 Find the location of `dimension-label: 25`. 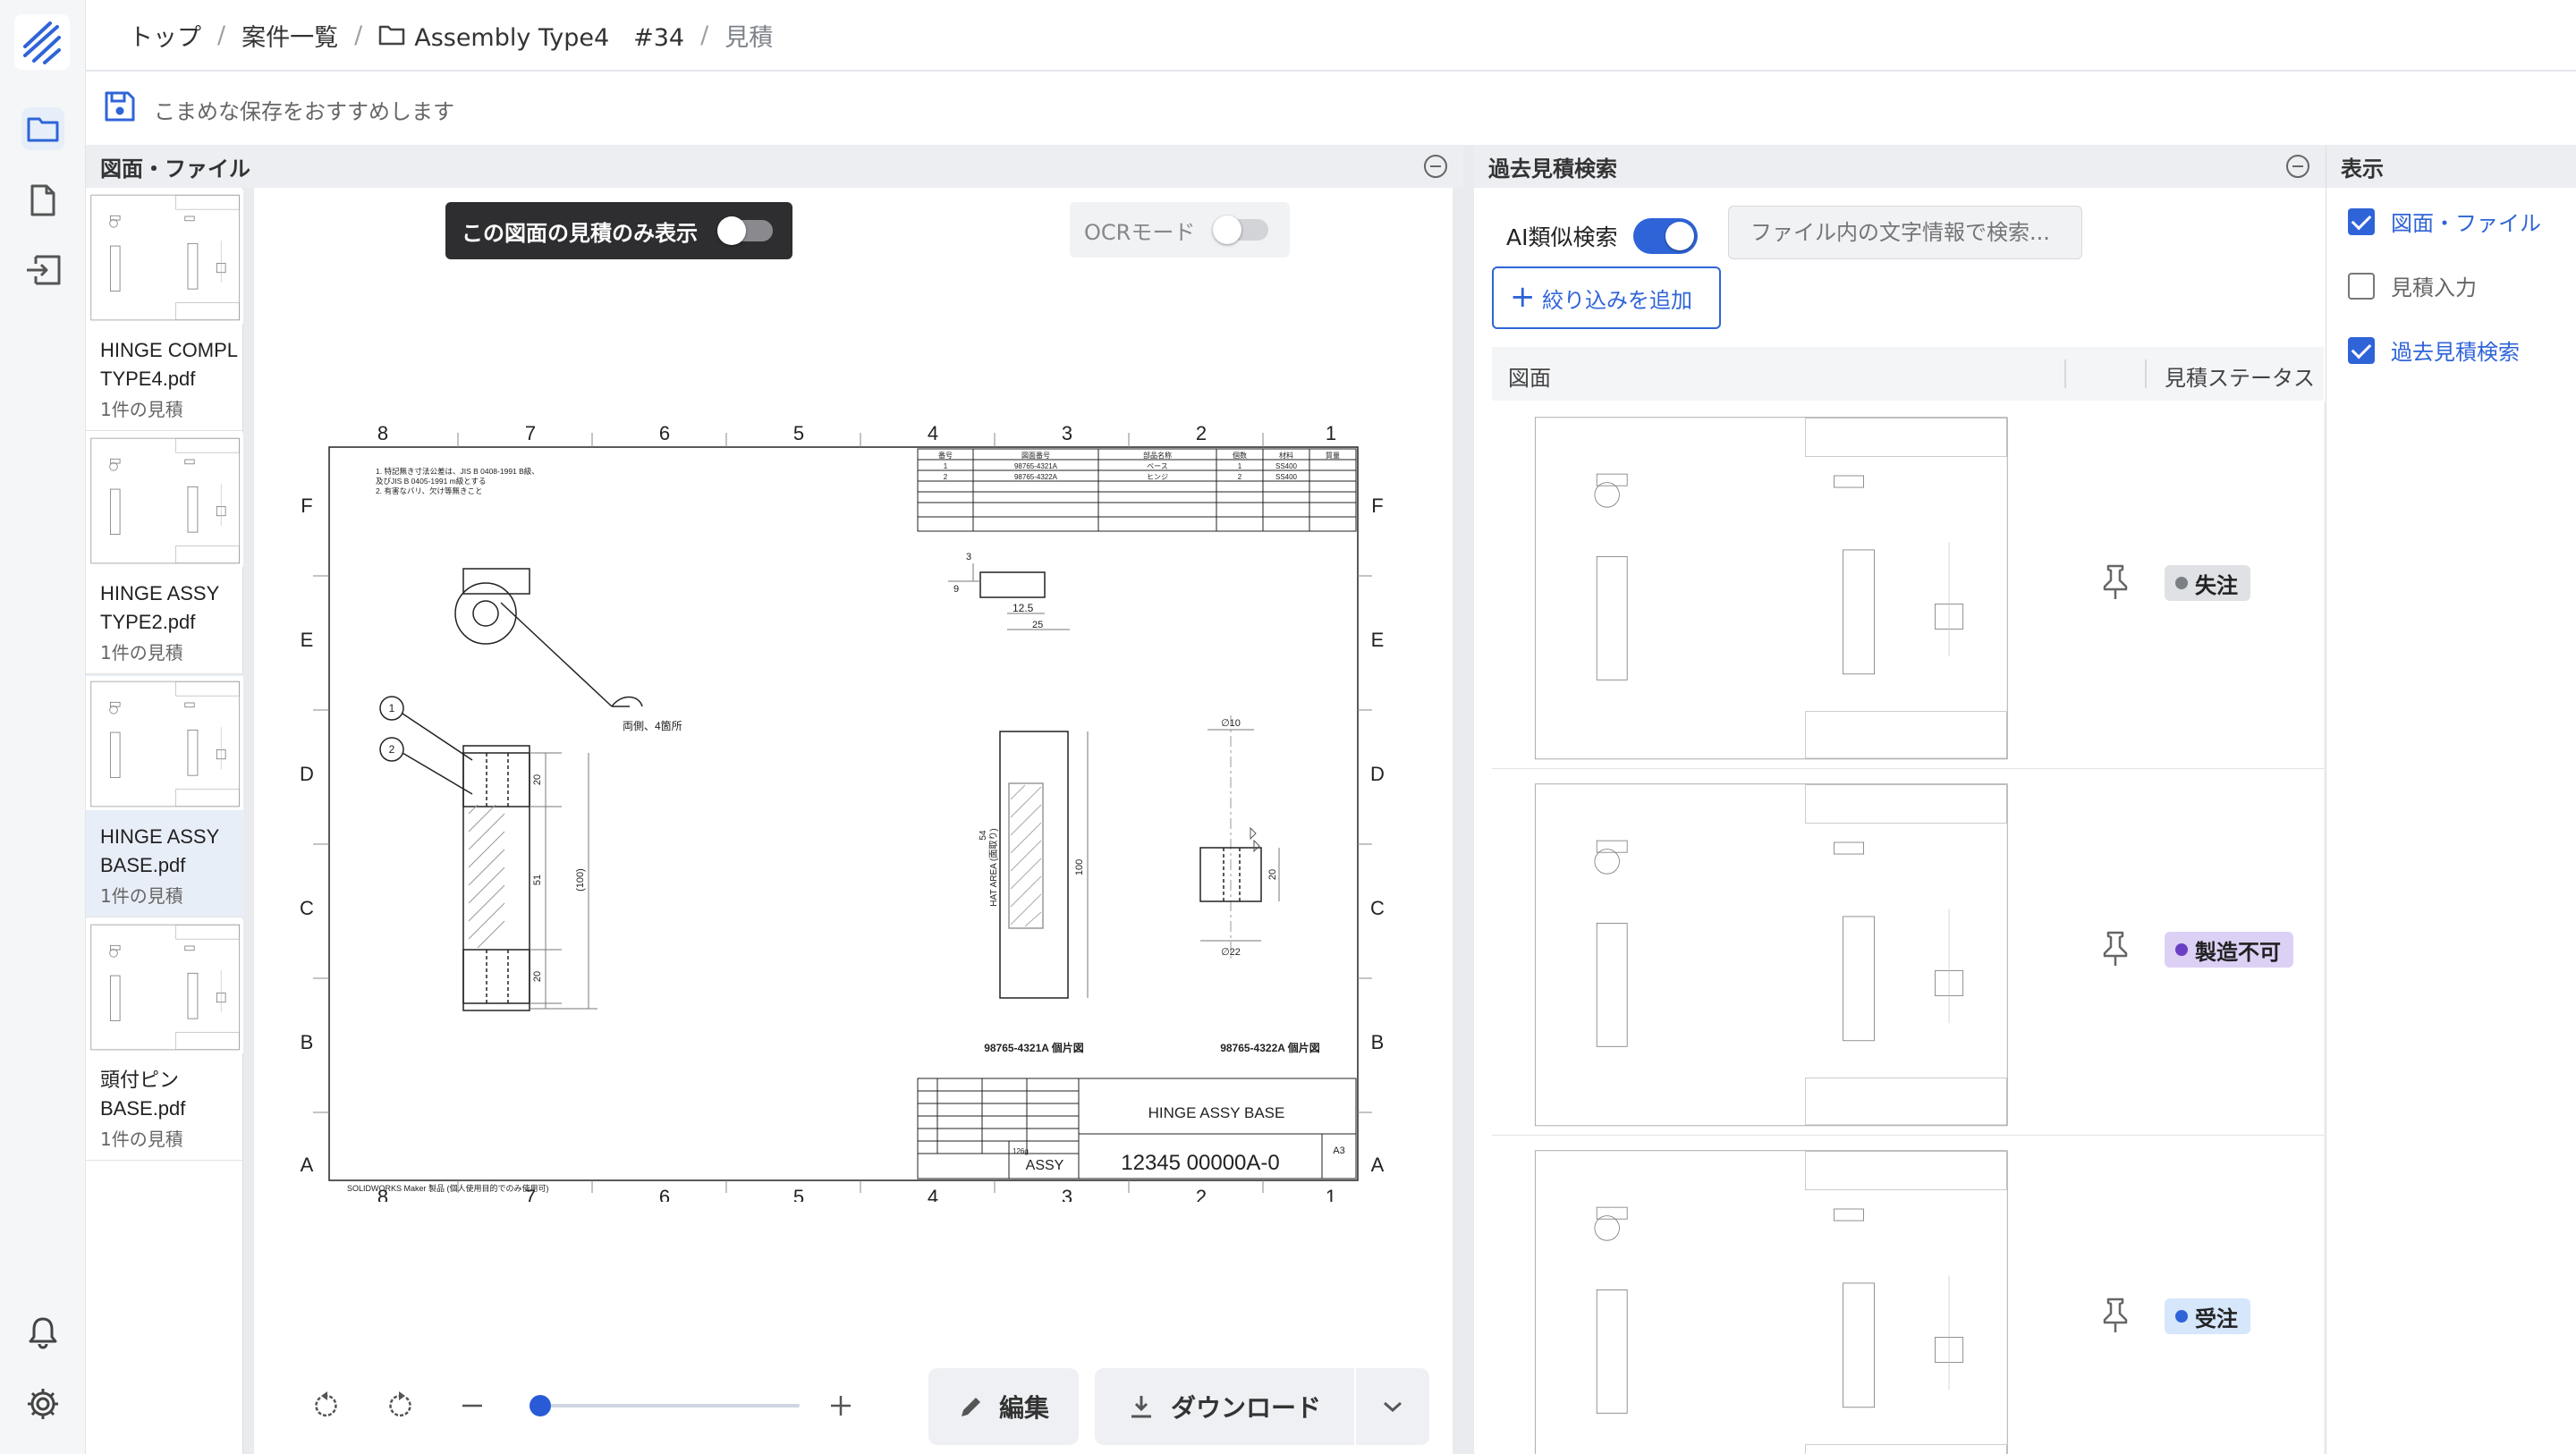

dimension-label: 25 is located at coordinates (1037, 625).